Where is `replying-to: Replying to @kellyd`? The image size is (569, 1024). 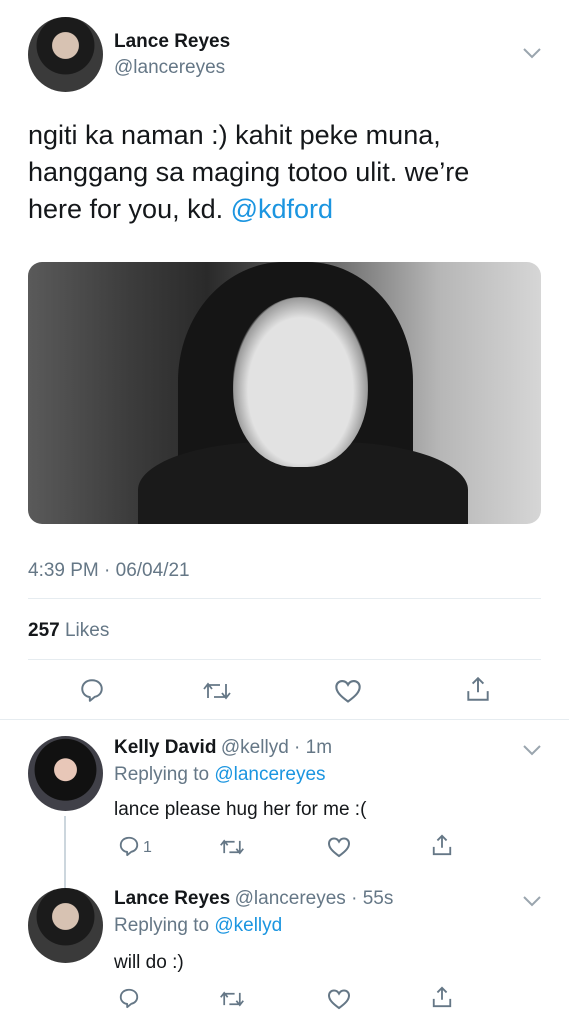
replying-to: Replying to @kellyd is located at coordinates (198, 926).